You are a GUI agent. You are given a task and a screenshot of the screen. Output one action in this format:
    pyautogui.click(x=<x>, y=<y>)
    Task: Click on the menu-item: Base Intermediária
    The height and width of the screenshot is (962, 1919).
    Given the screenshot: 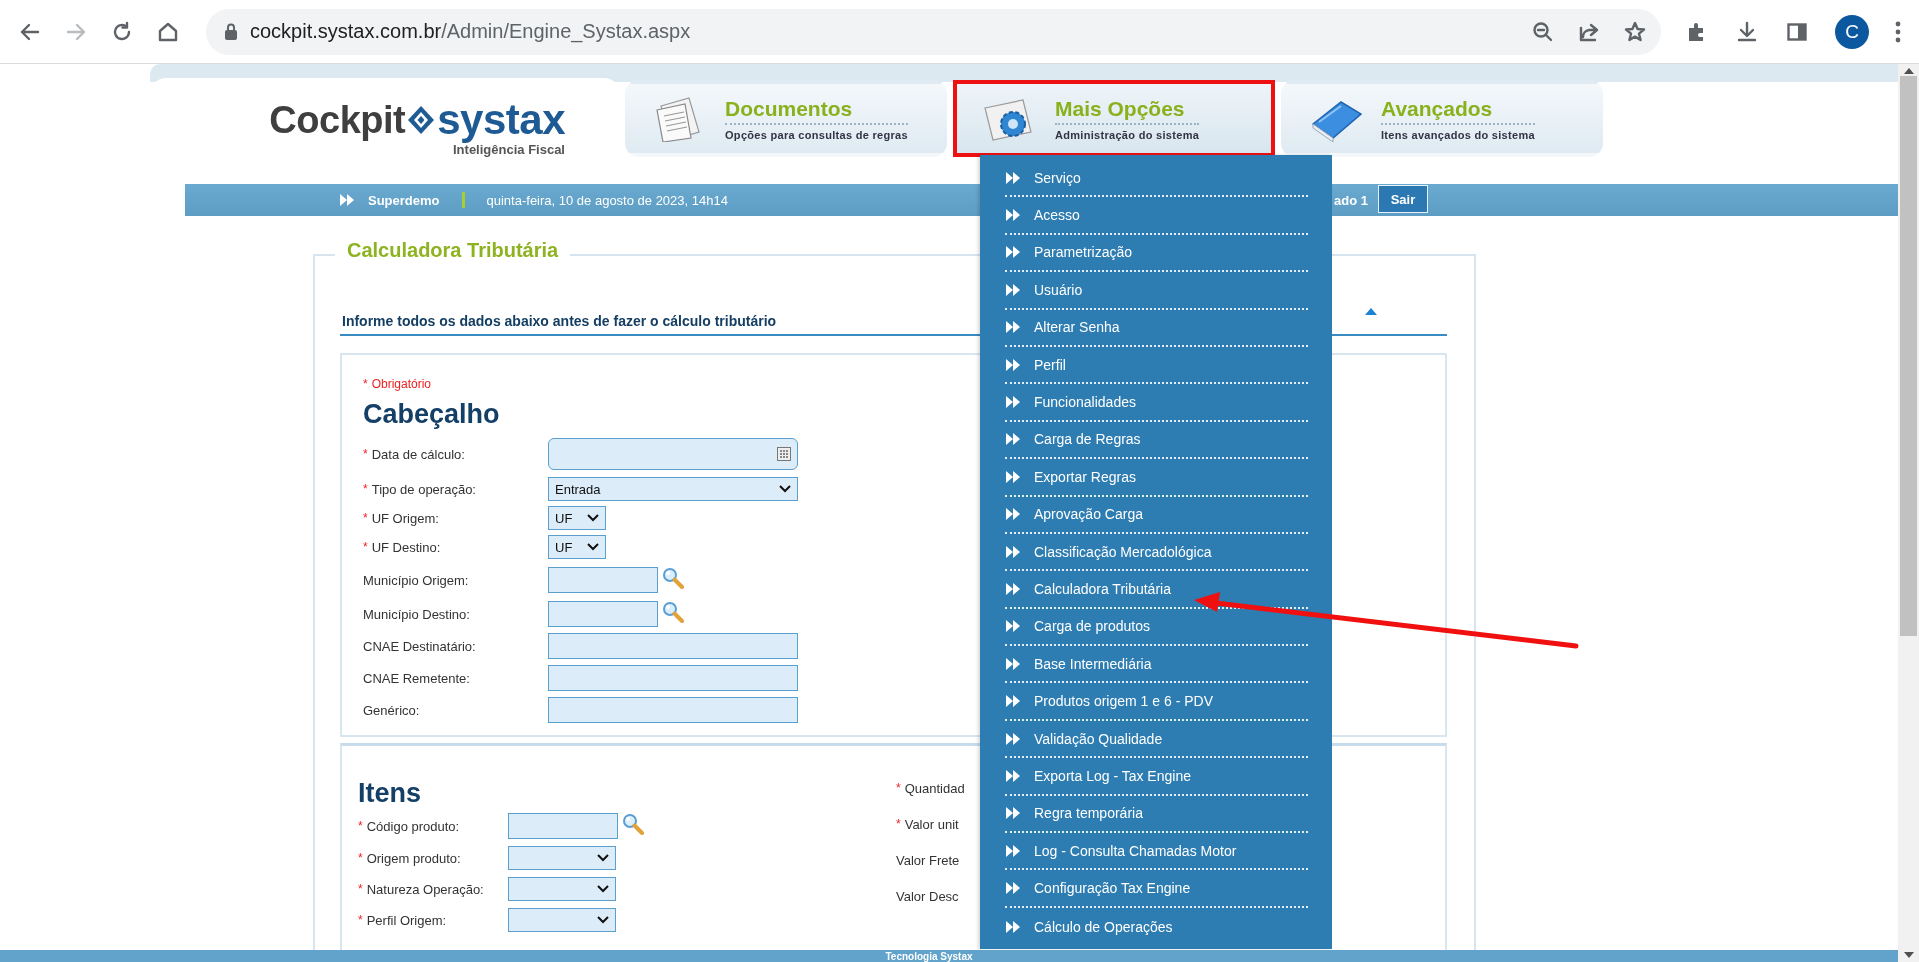 What is the action you would take?
    pyautogui.click(x=1156, y=665)
    